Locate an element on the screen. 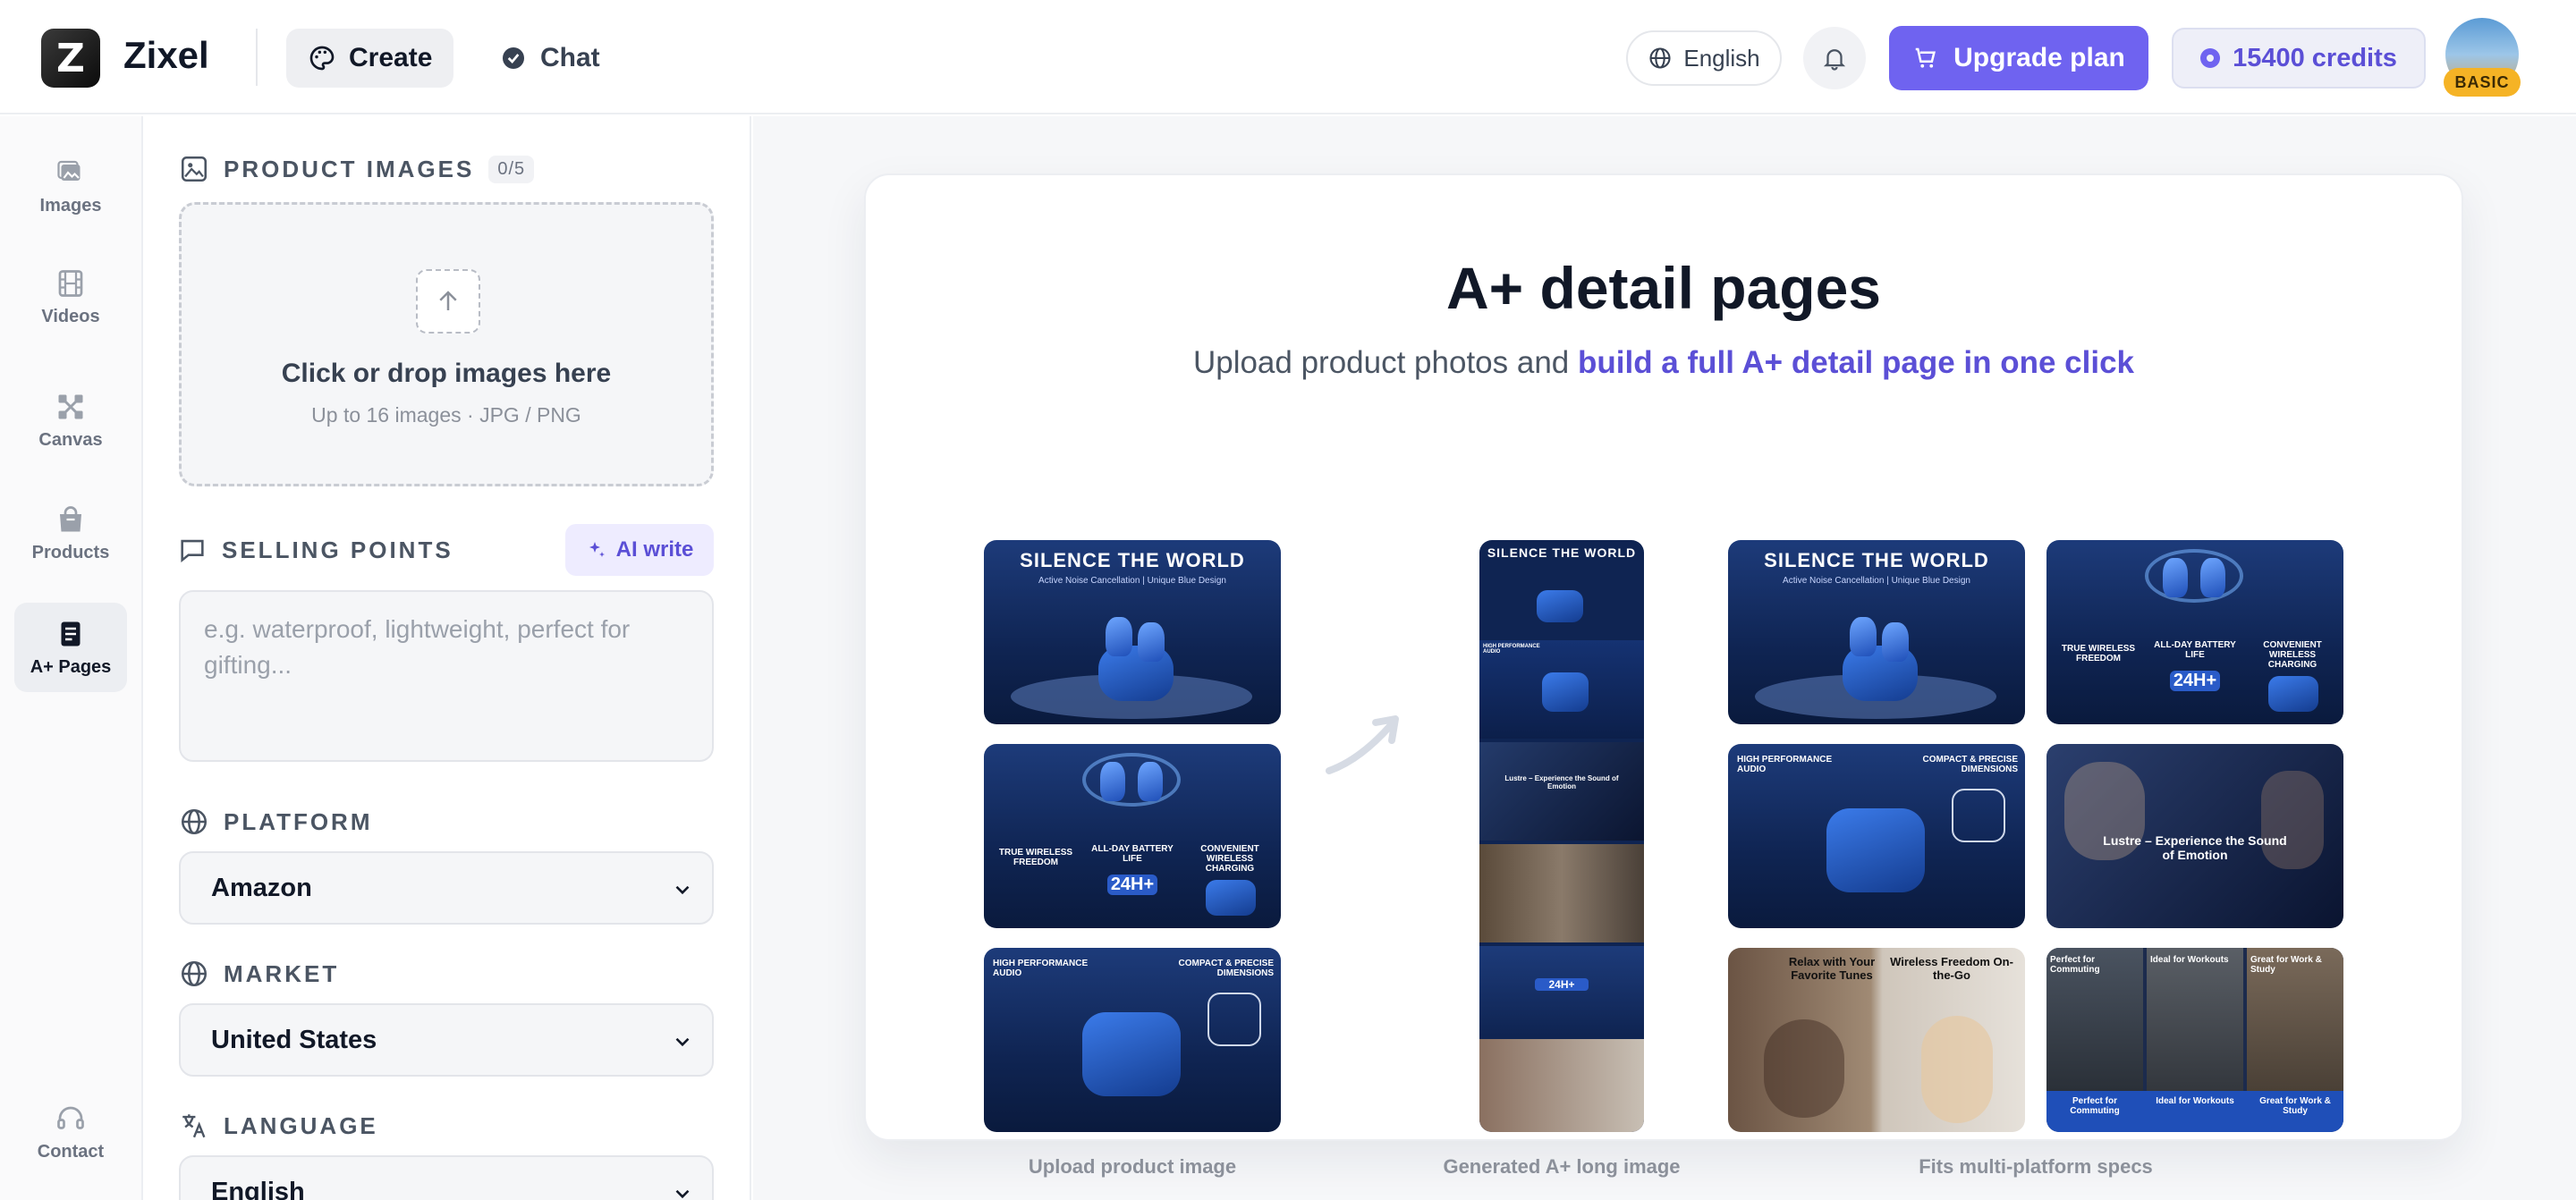  headset-icon is located at coordinates (70, 1118).